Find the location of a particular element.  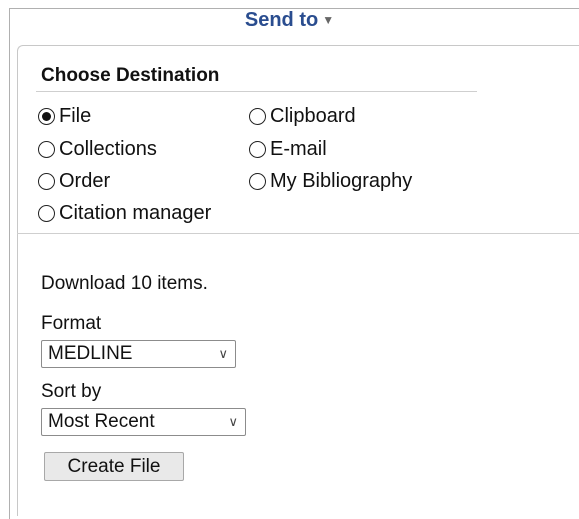

send-to-dropdown: Send to ▼ is located at coordinates (289, 20).